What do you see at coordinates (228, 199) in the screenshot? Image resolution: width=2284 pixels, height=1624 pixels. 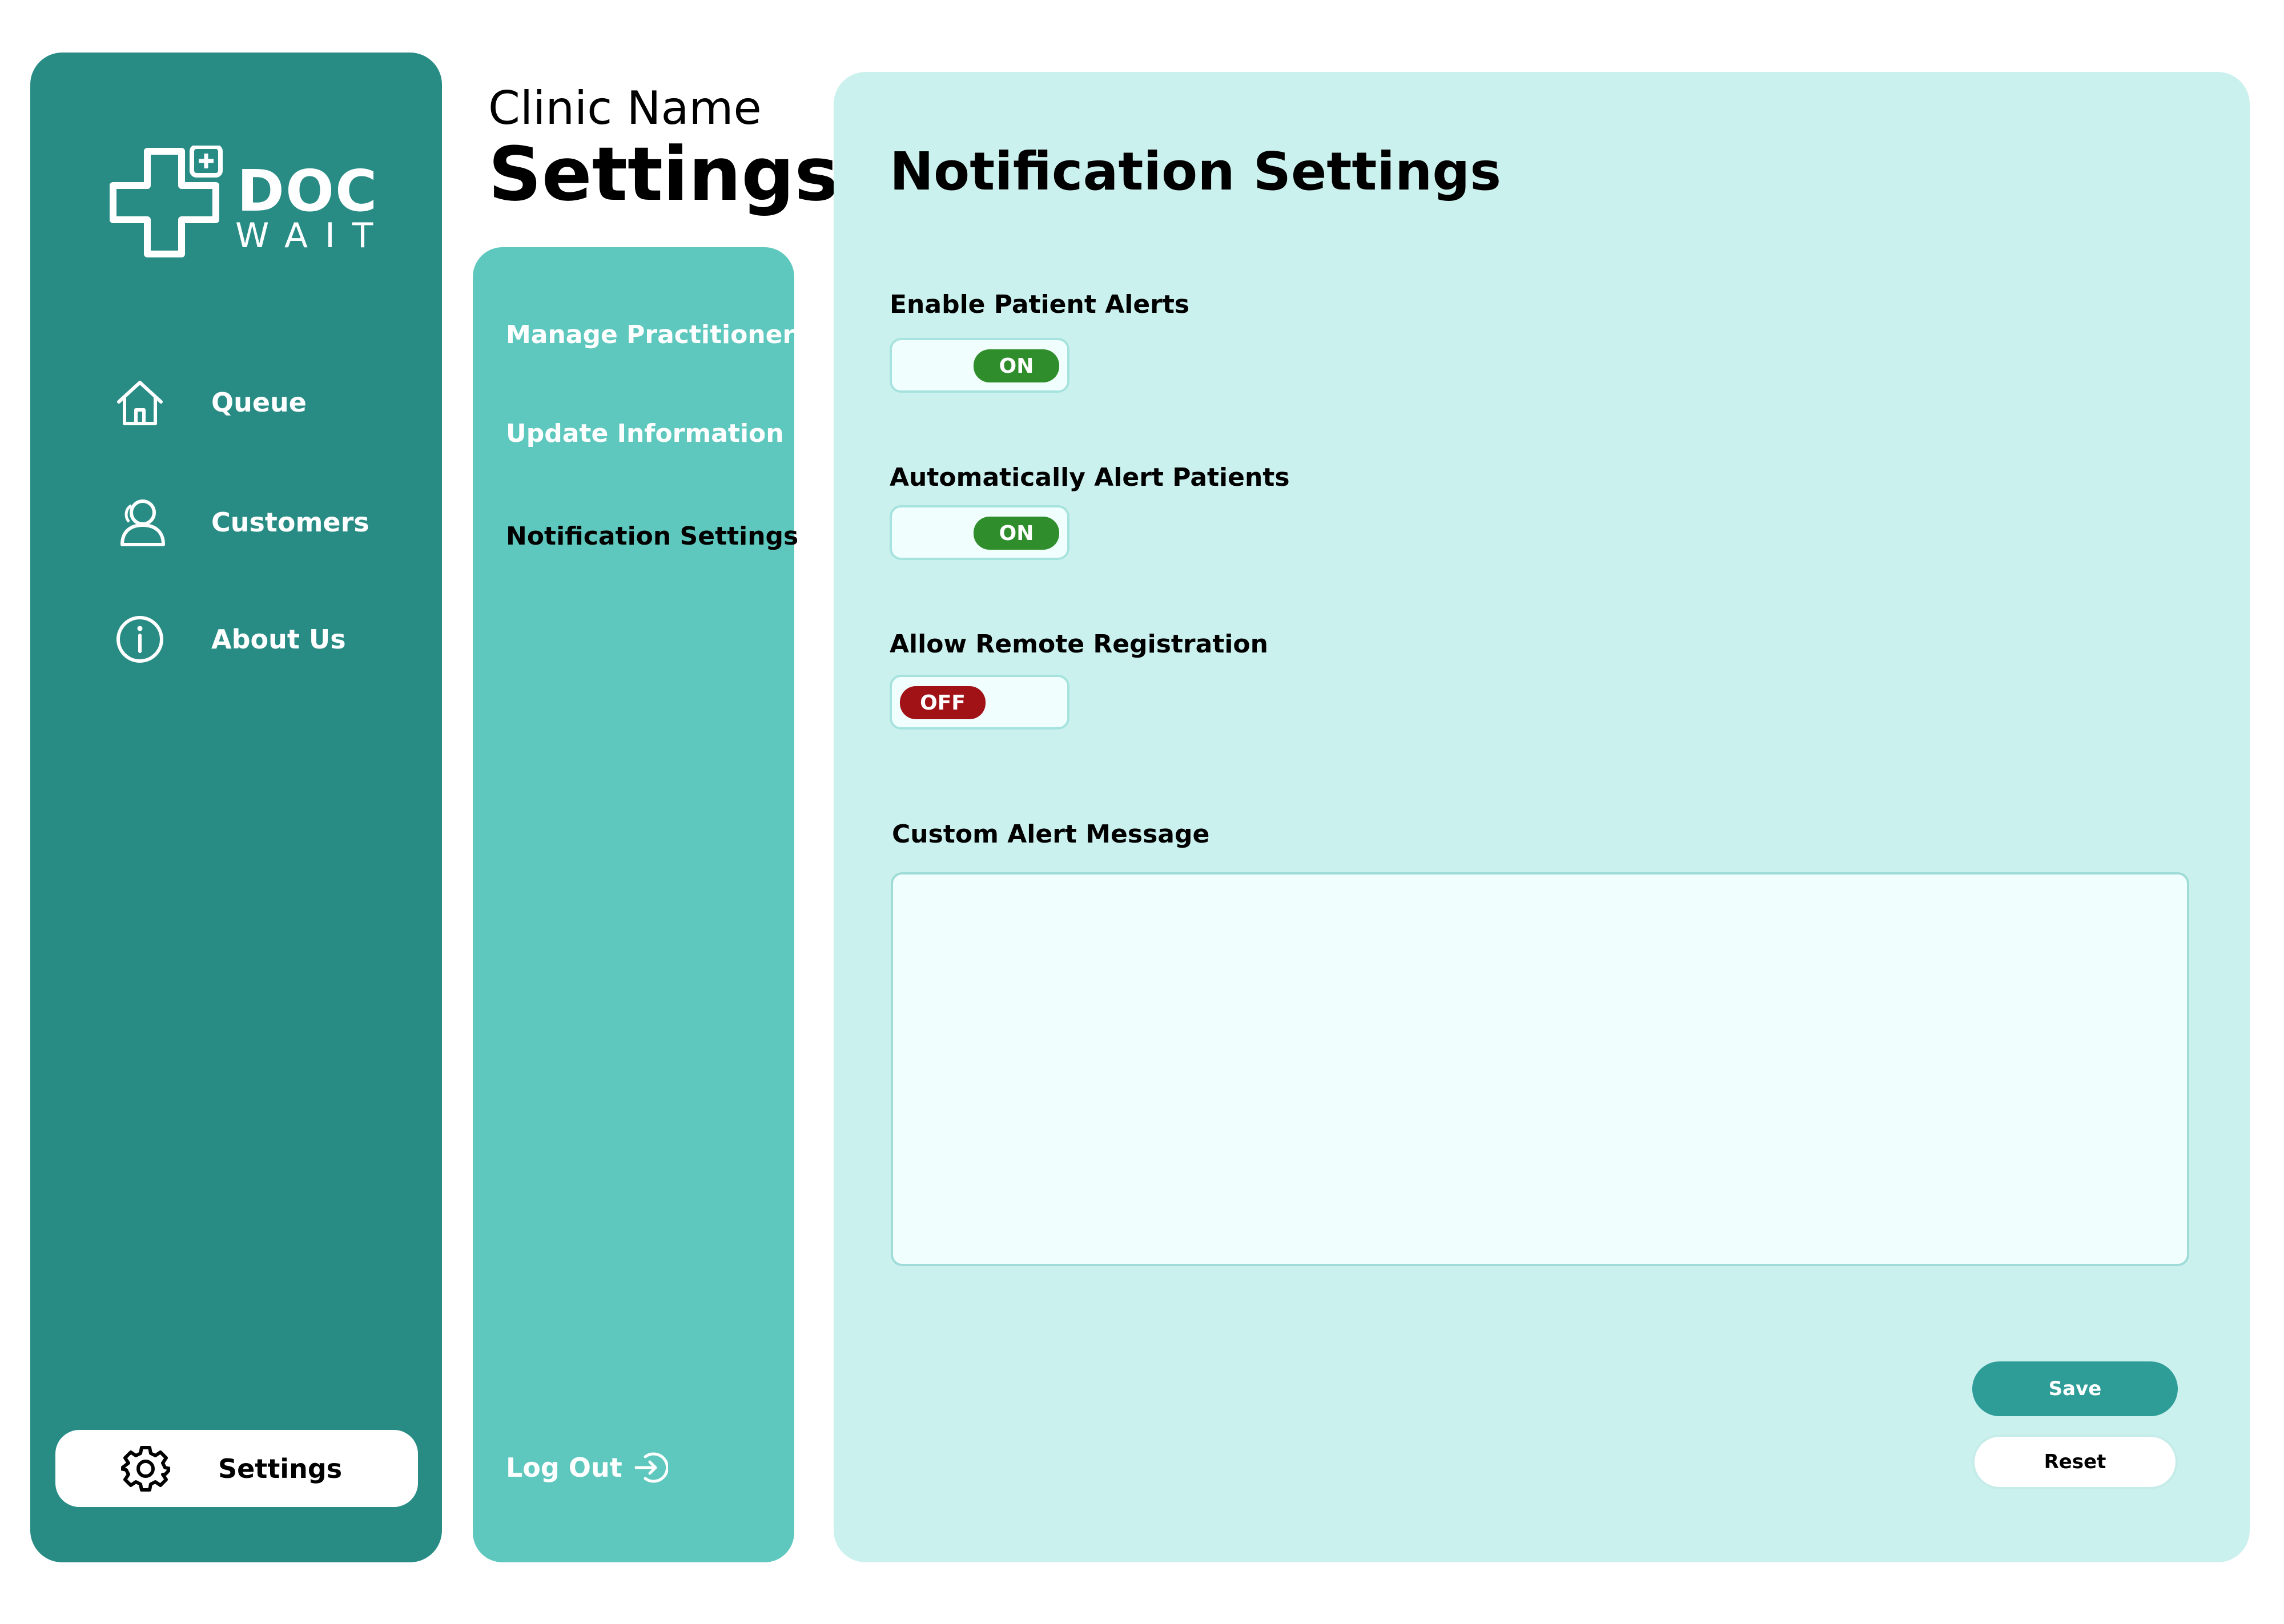 I see `docwait-logo: DOC WAIT` at bounding box center [228, 199].